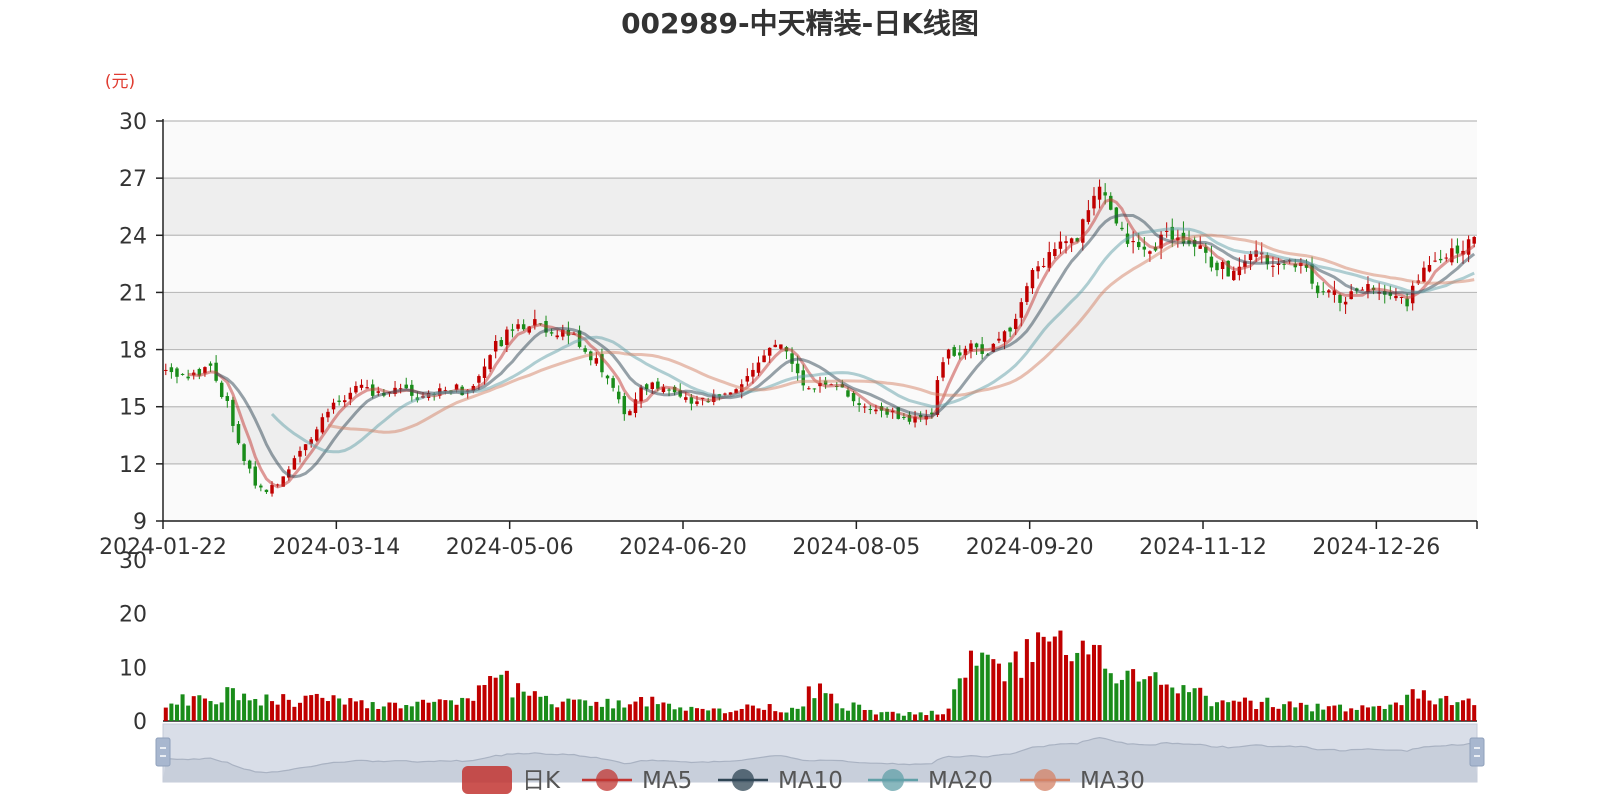 The image size is (1600, 800). What do you see at coordinates (780, 781) in the screenshot?
I see `legend-item-ma10: MA10` at bounding box center [780, 781].